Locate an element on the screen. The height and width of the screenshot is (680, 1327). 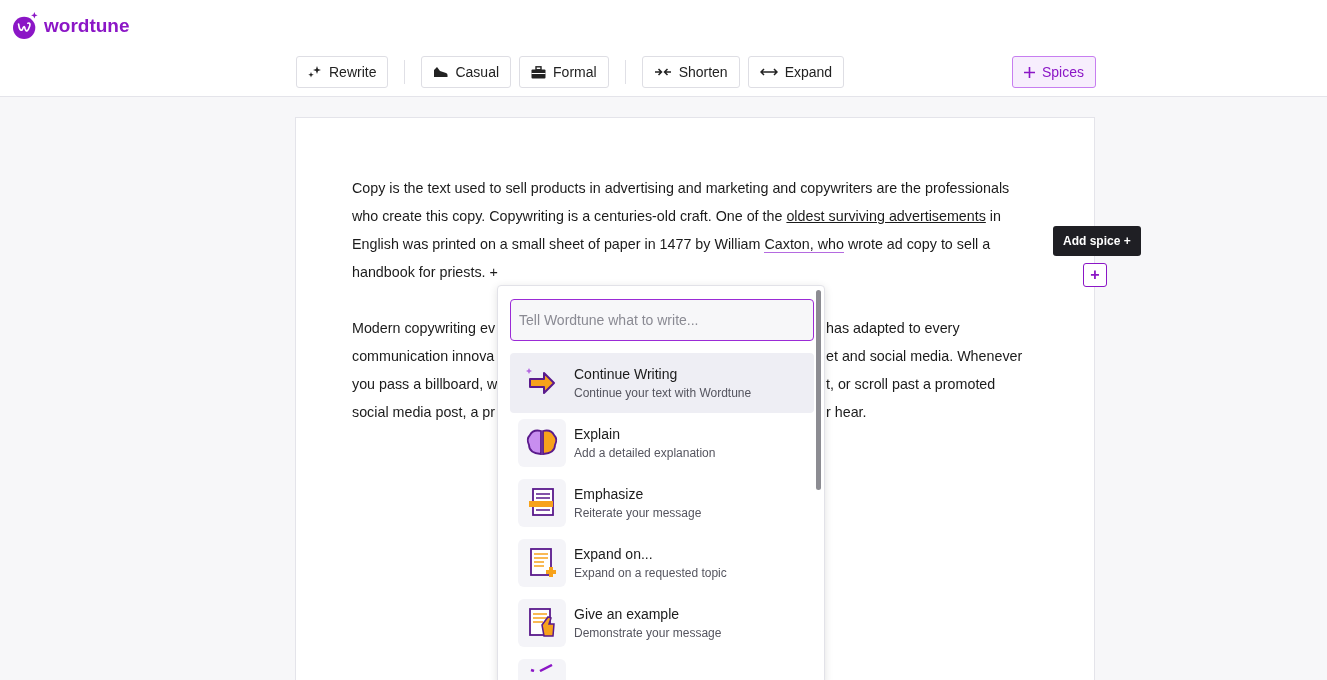
menu-item-title: Give an example is located at coordinates (627, 614).